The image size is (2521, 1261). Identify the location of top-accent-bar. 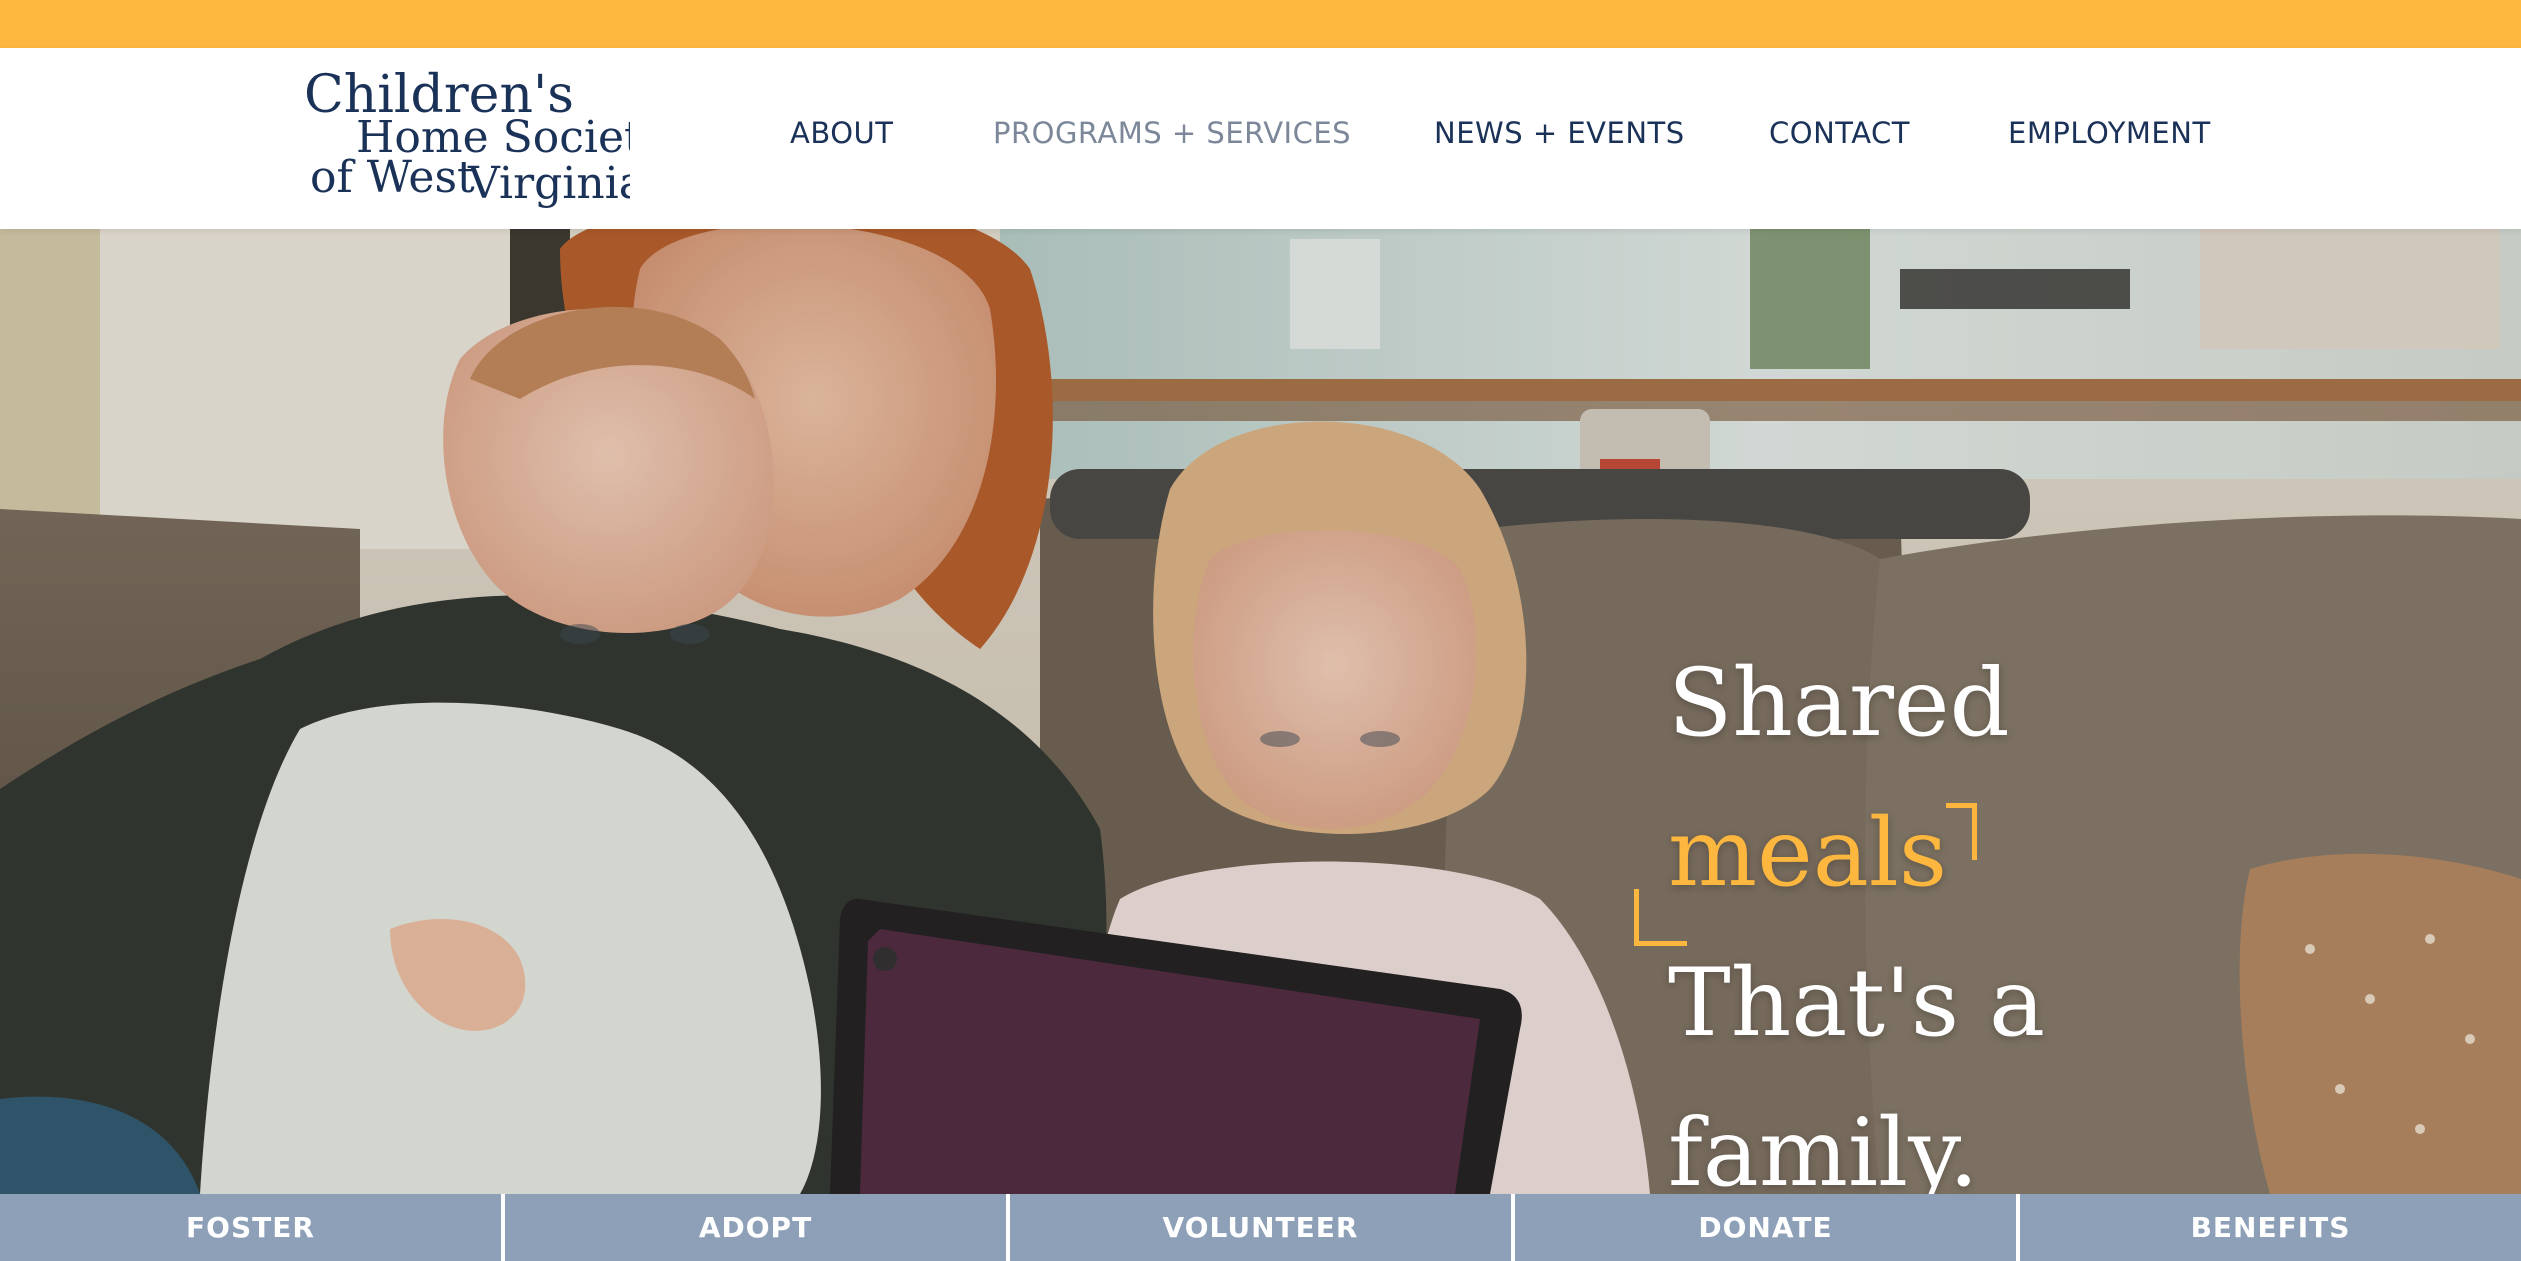
(1260, 24).